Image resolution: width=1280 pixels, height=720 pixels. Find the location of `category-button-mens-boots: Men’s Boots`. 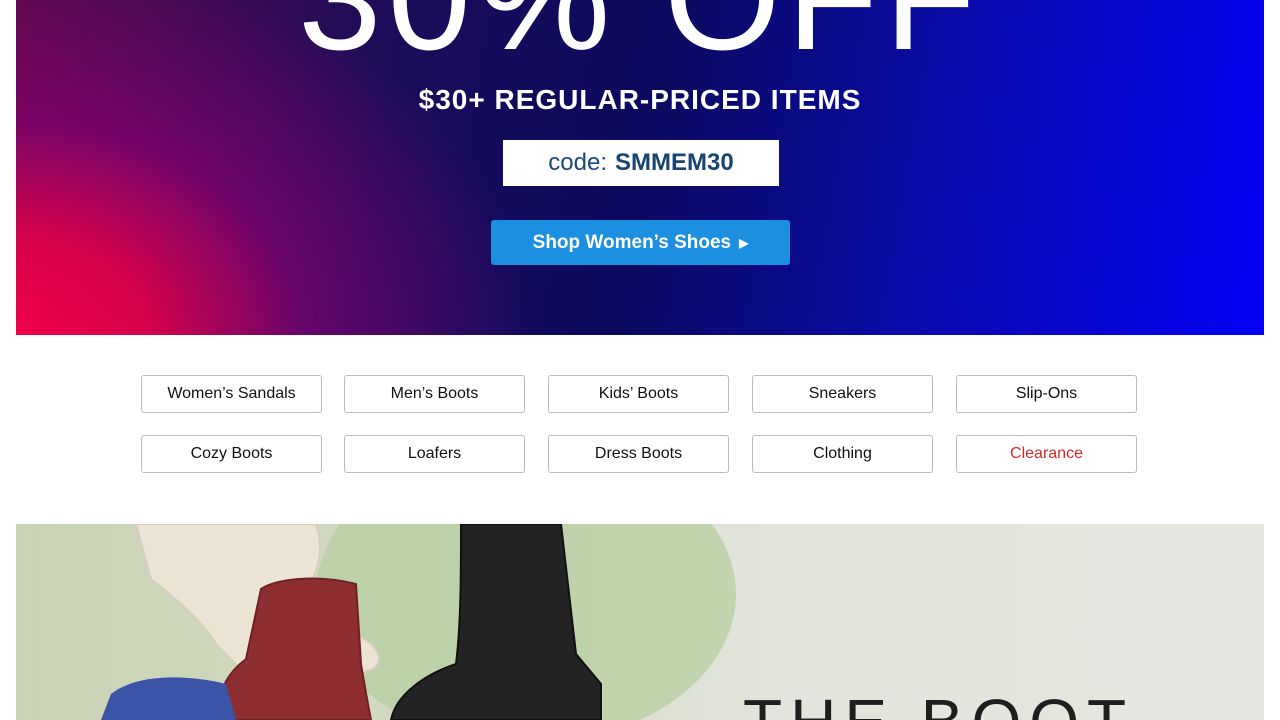

category-button-mens-boots: Men’s Boots is located at coordinates (434, 394).